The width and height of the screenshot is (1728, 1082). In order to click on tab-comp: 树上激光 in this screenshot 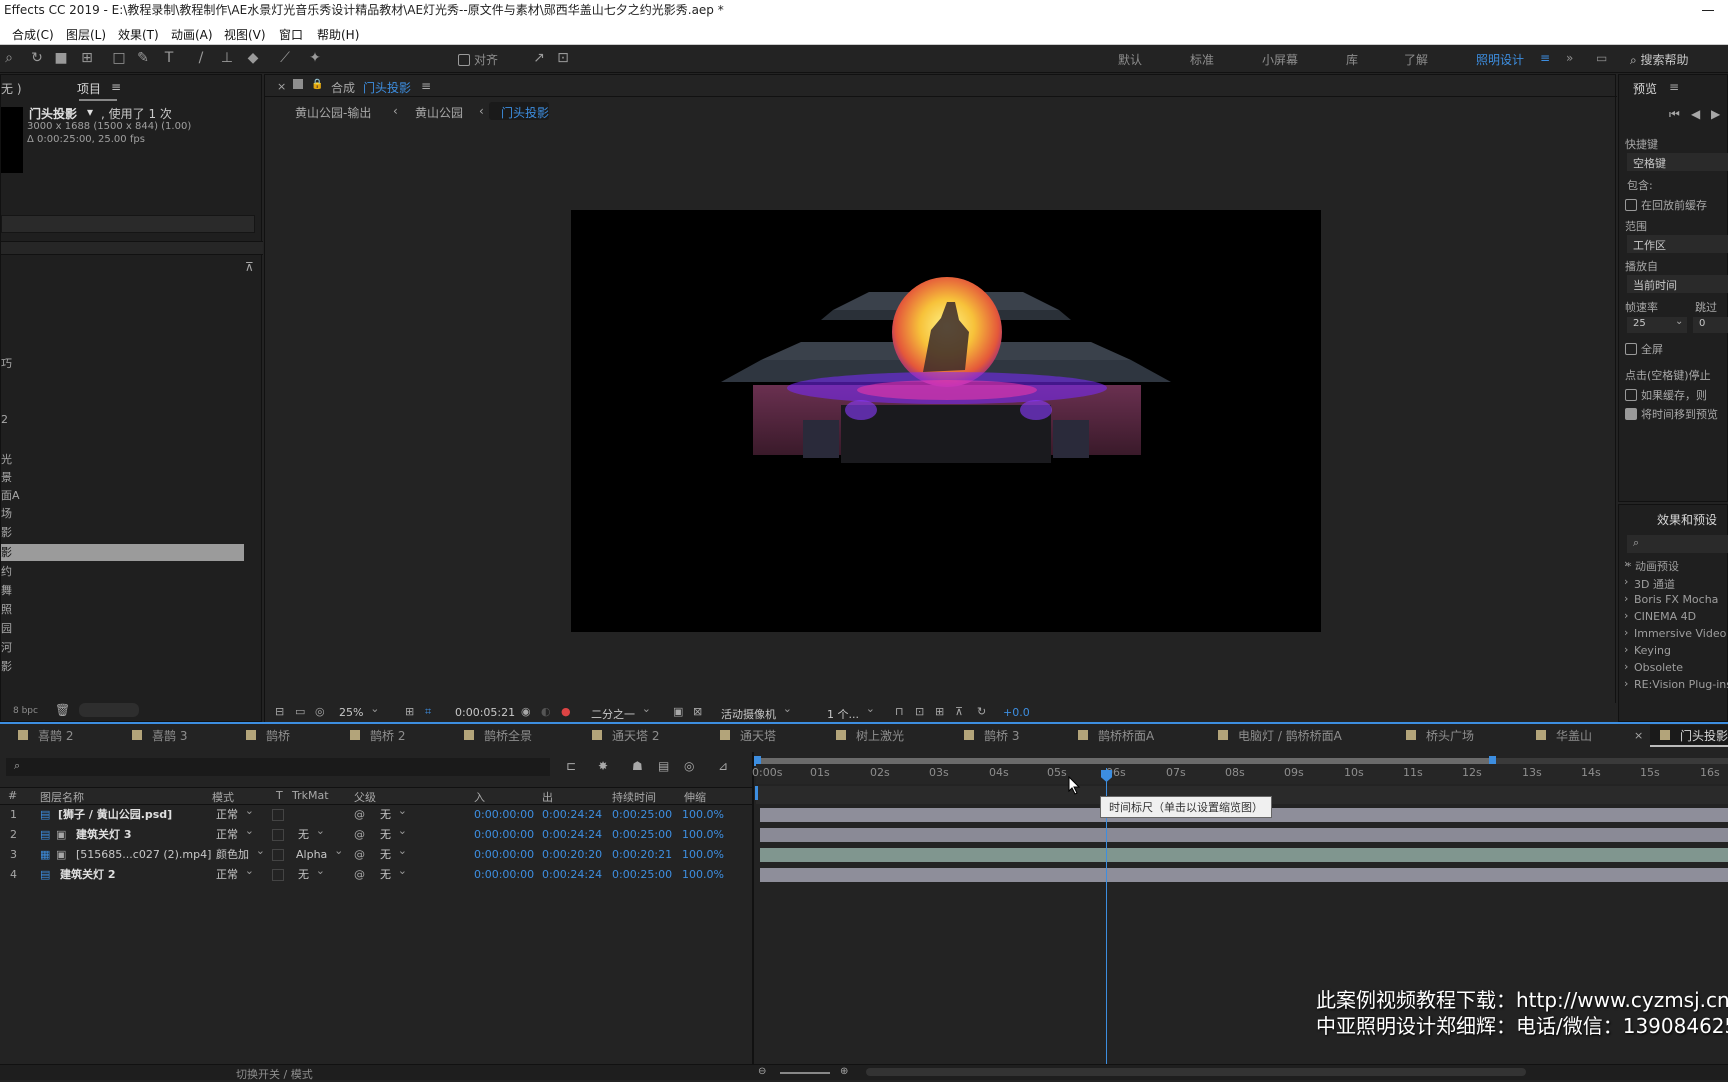, I will do `click(870, 735)`.